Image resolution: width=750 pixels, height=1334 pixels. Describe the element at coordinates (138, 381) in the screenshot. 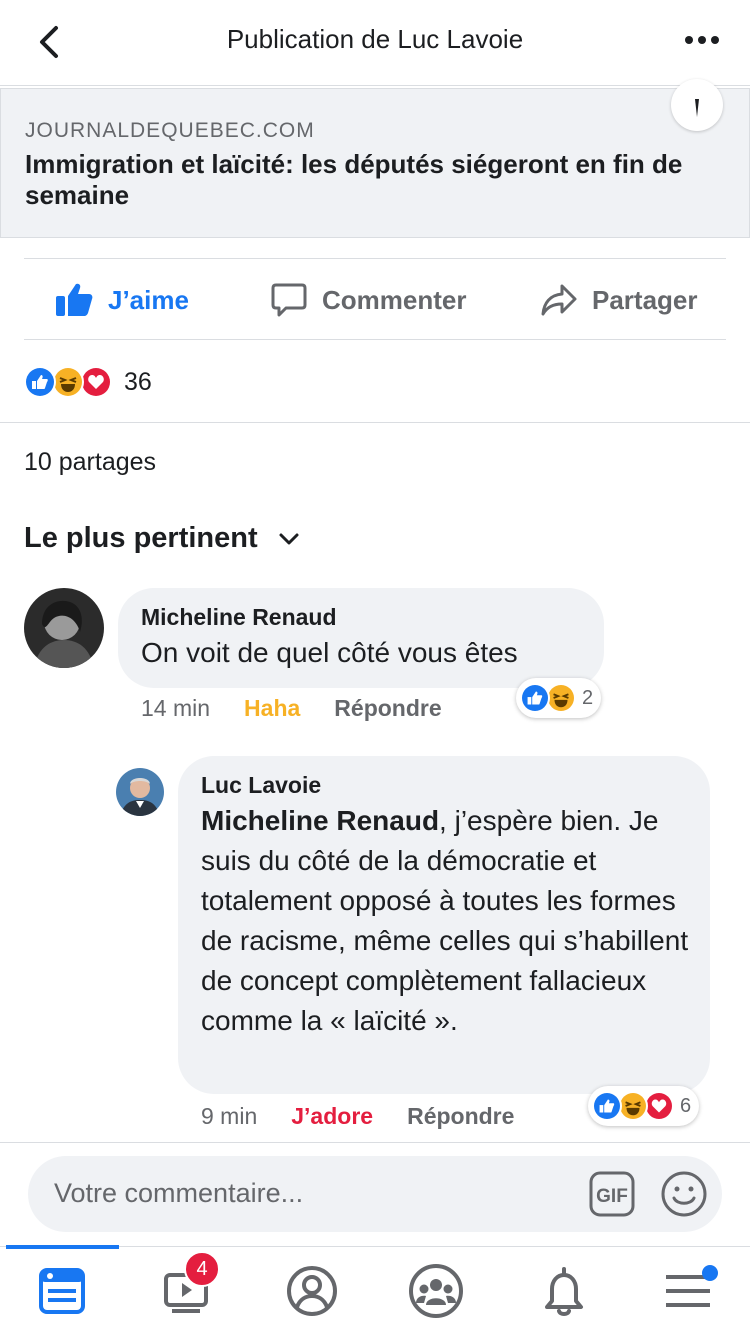

I see `reaction-count: 36` at that location.